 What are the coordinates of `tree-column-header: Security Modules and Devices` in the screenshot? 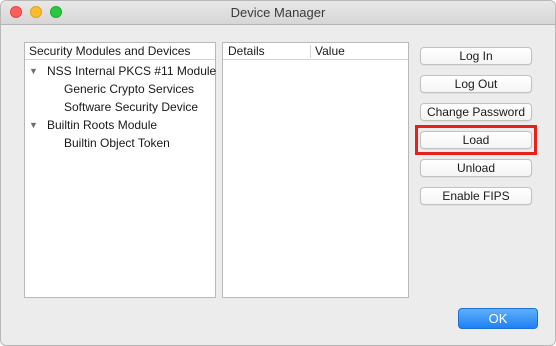 It's located at (120, 51).